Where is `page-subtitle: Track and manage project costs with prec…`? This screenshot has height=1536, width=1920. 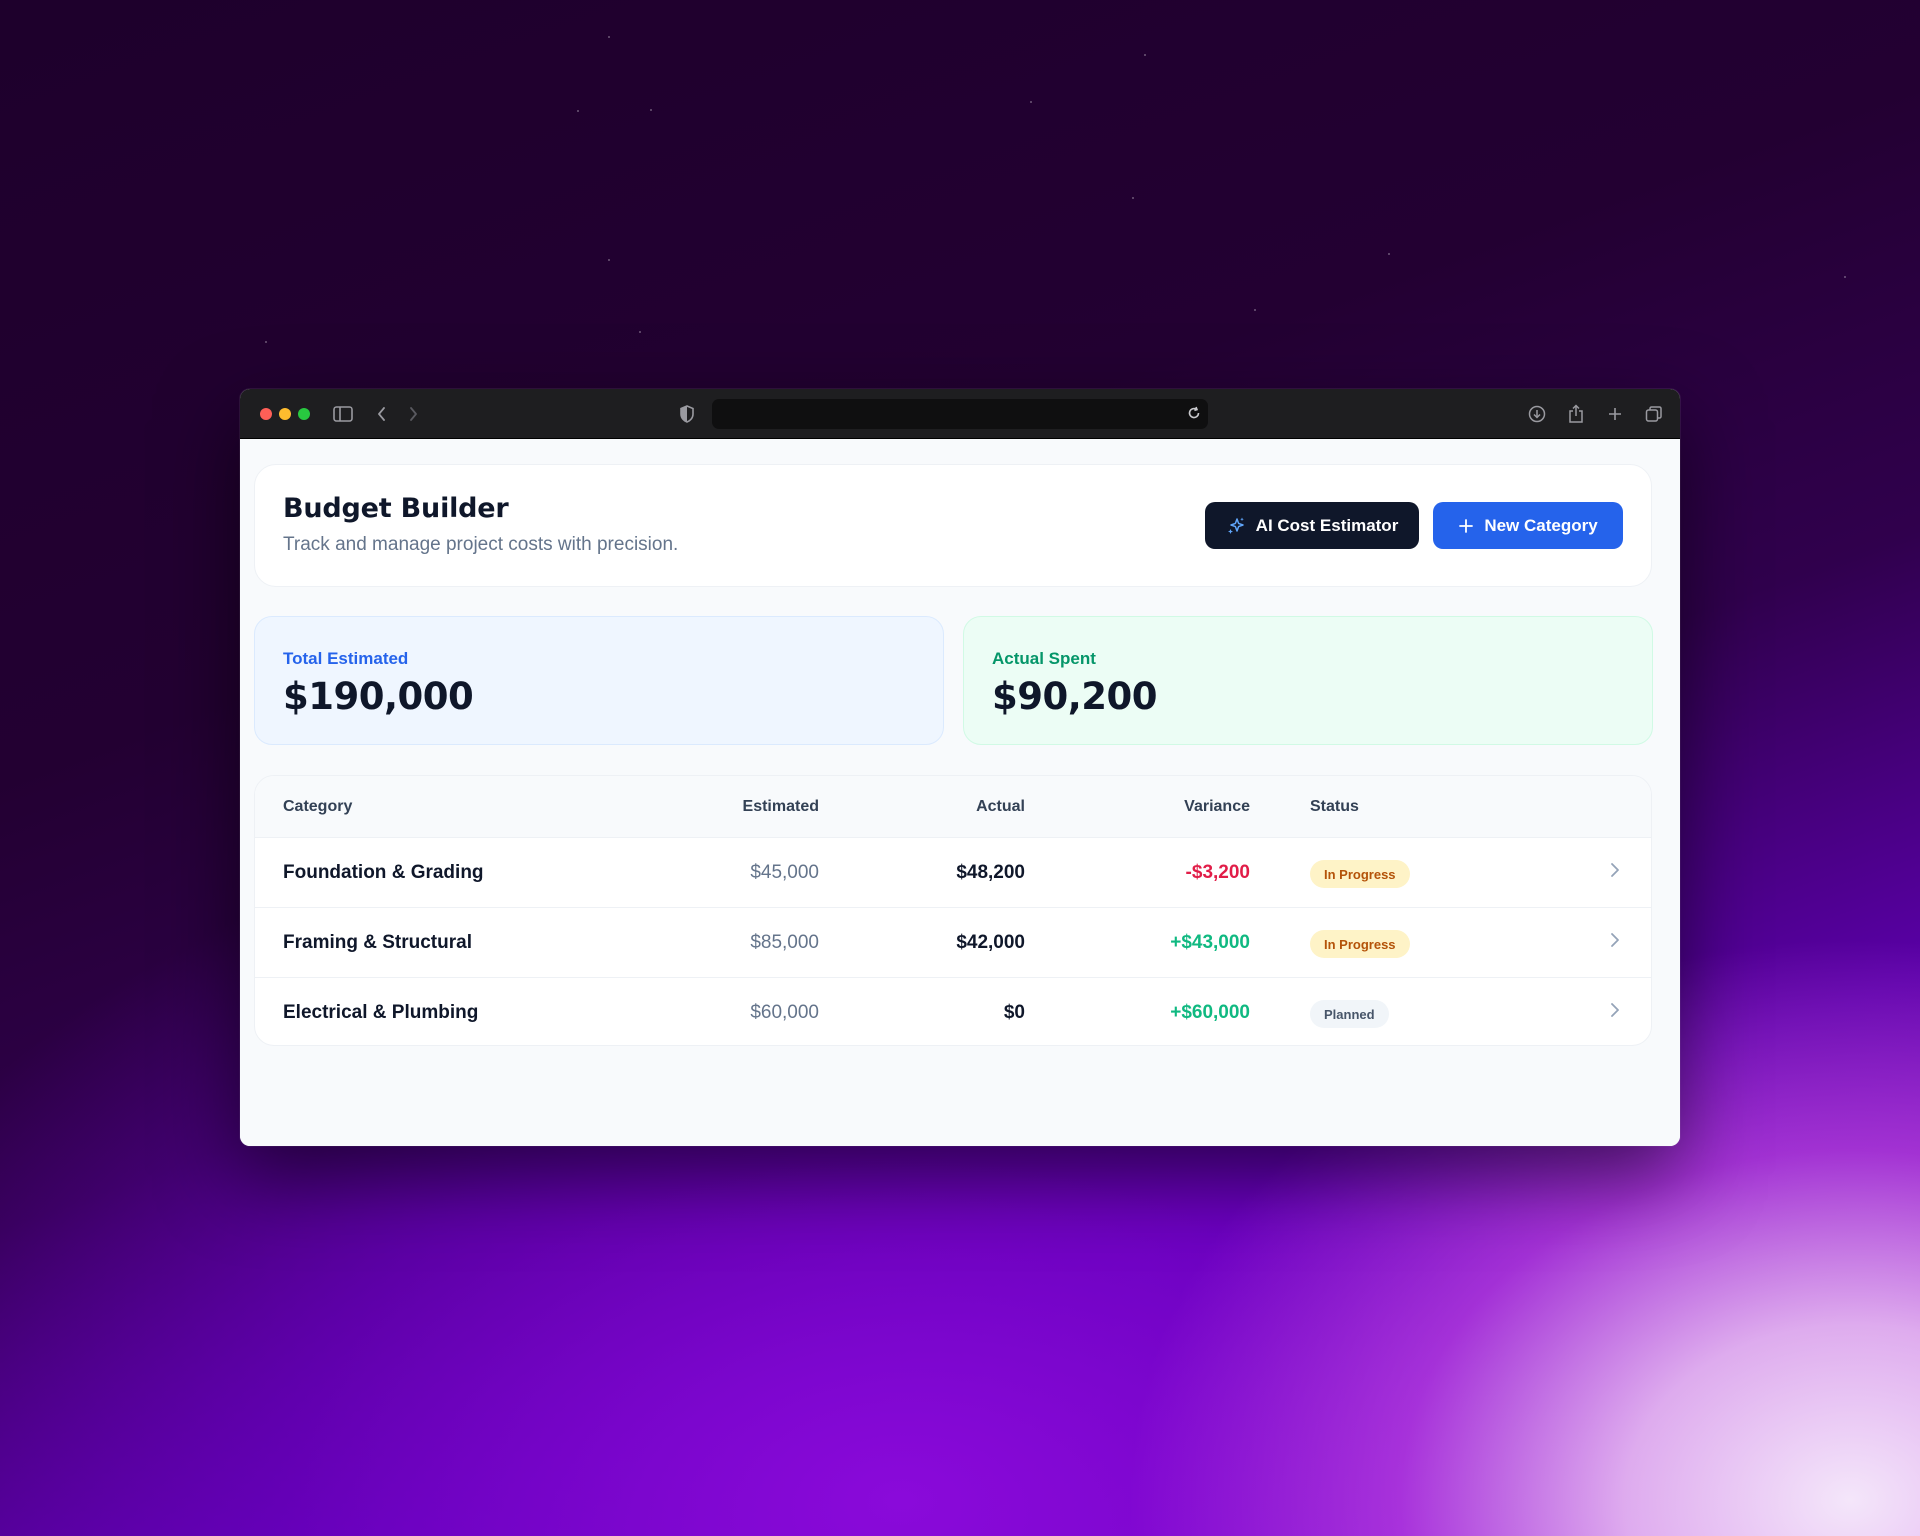
page-subtitle: Track and manage project costs with prec… is located at coordinates (481, 544).